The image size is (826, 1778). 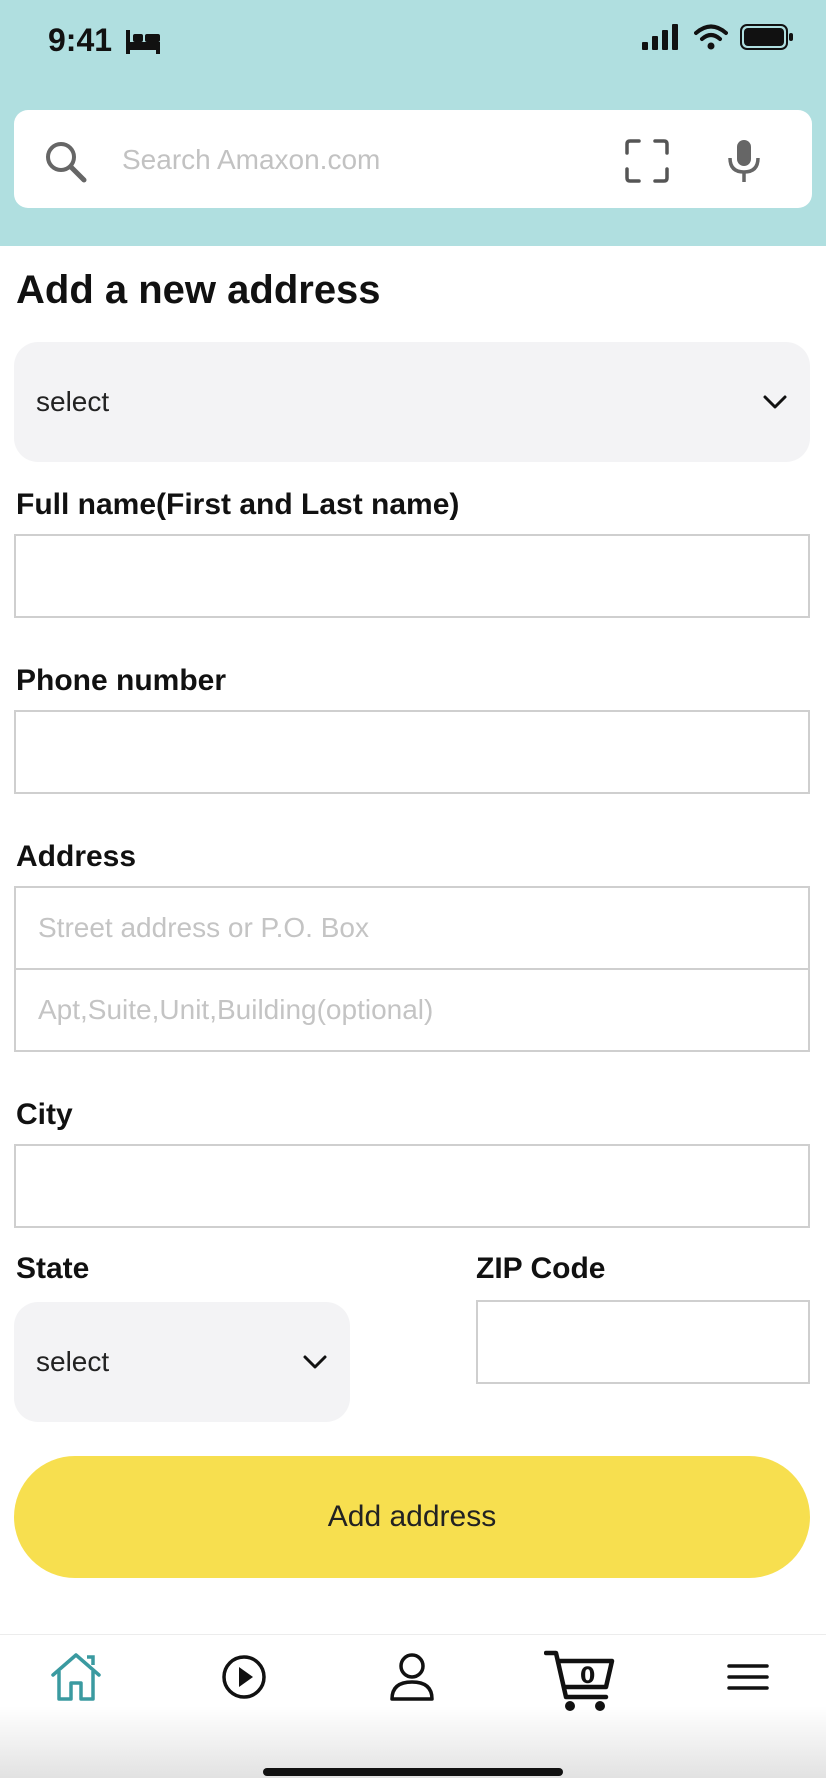 What do you see at coordinates (412, 1010) in the screenshot?
I see `apt-suite-field` at bounding box center [412, 1010].